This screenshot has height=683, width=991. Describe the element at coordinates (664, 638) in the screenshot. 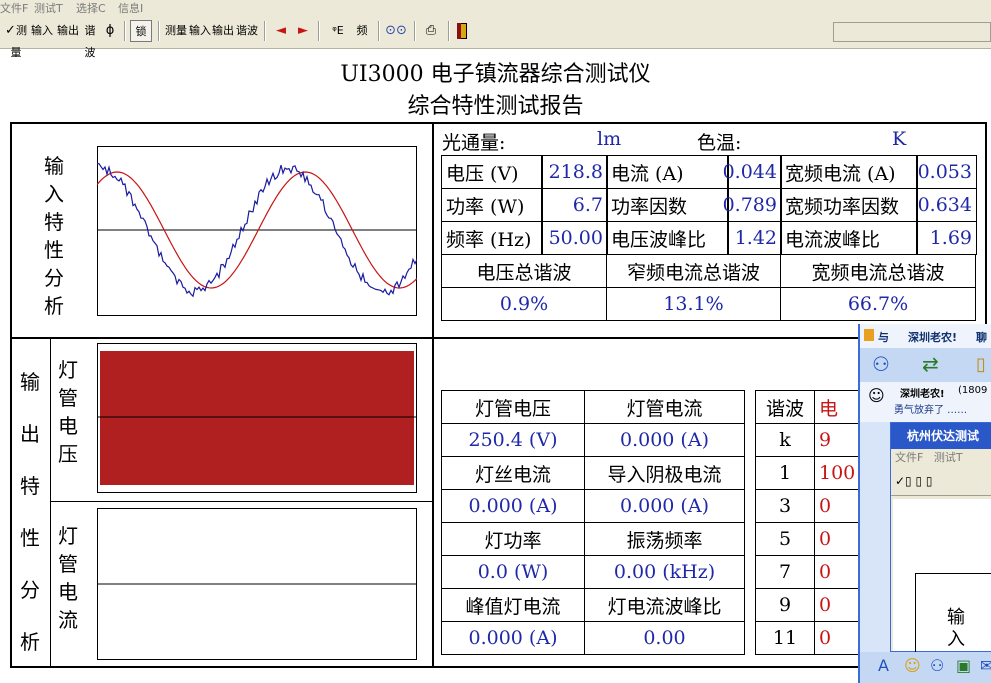

I see `lamp-param-value: 0.00` at that location.